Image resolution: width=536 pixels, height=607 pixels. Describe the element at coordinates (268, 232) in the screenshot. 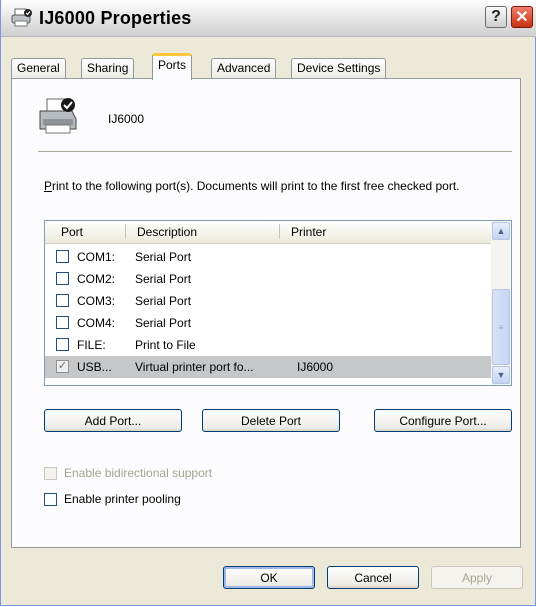

I see `list-header: Port Description Printer` at that location.